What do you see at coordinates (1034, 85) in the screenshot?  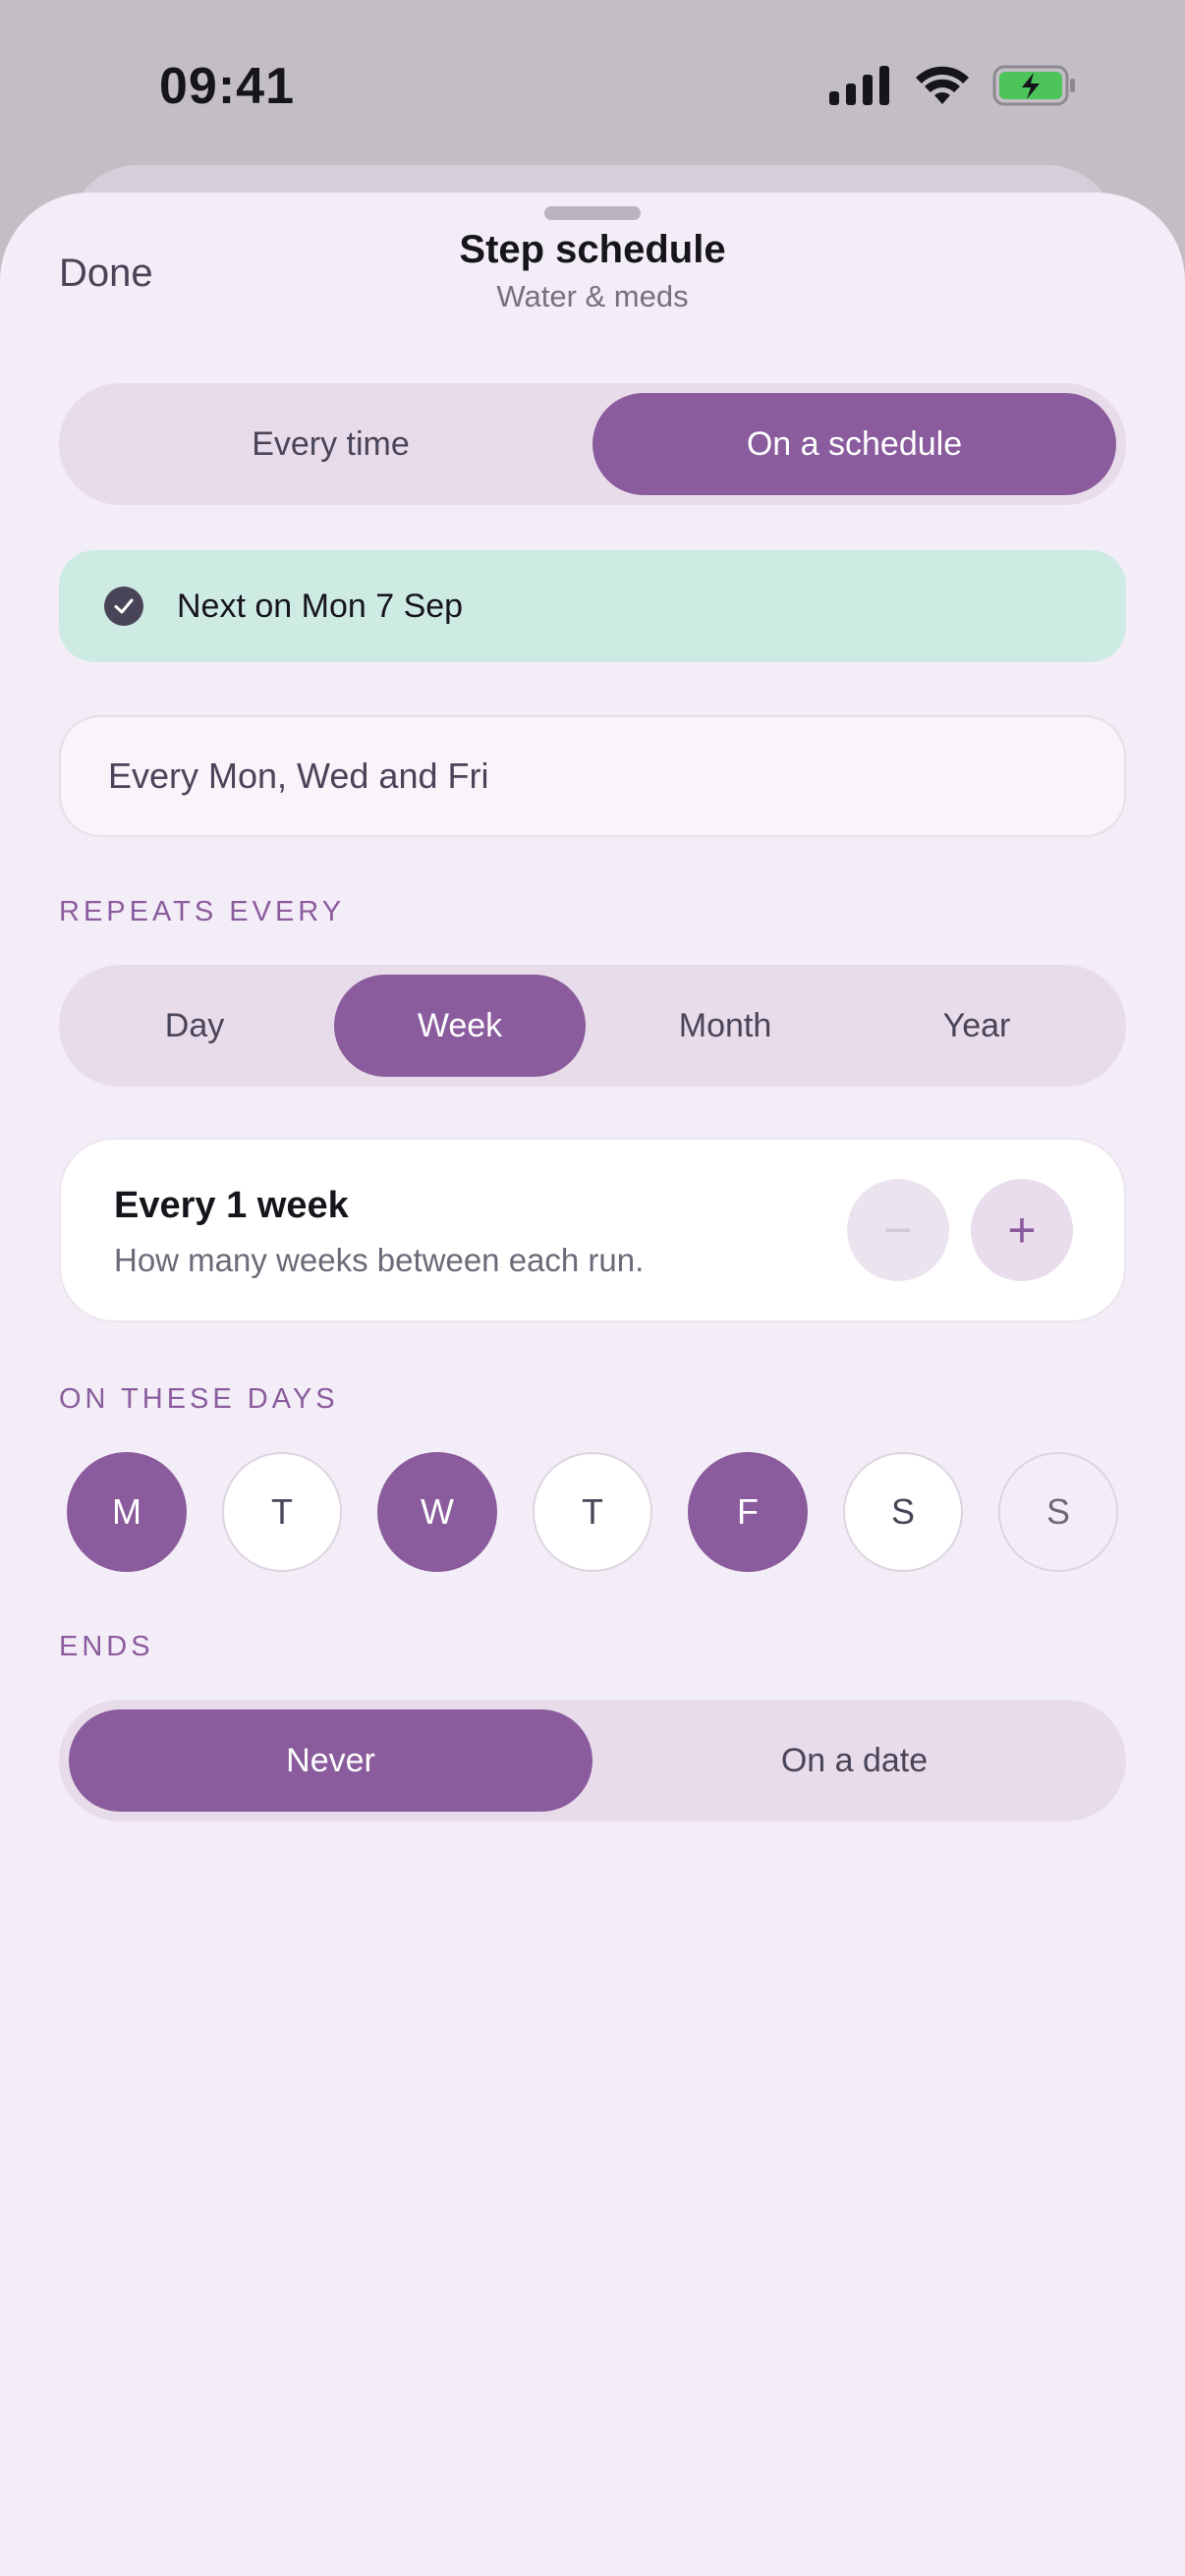 I see `battery-charging-icon` at bounding box center [1034, 85].